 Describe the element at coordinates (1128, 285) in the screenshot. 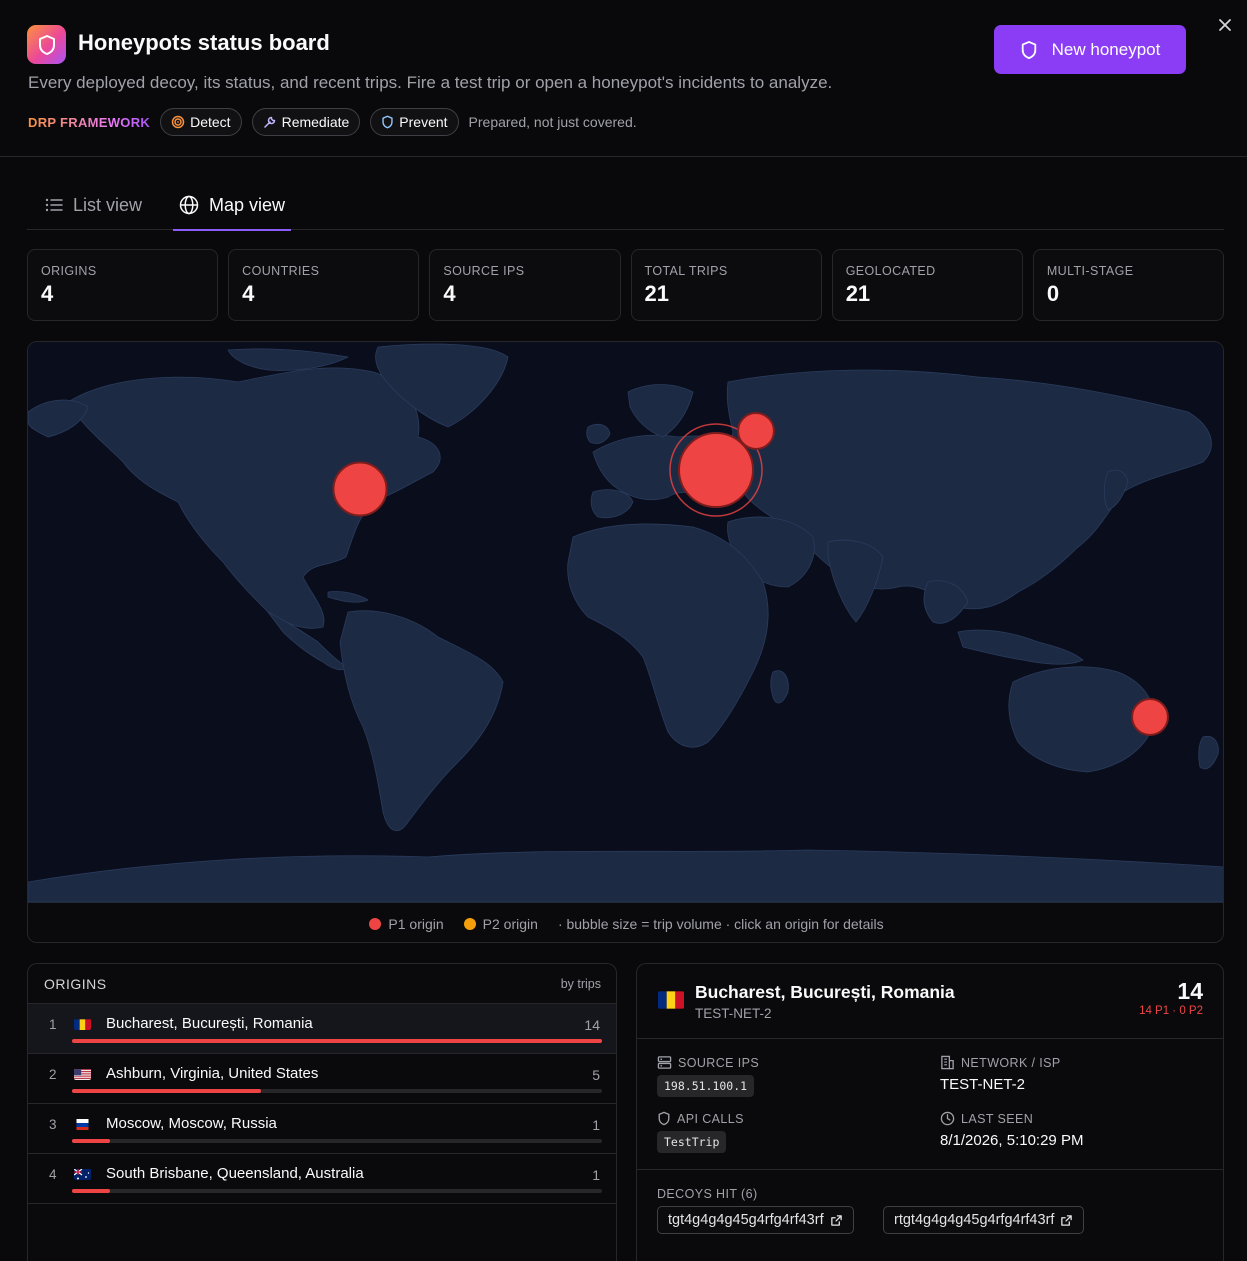

I see `stat-multi-stage: MULTI-STAGE 0` at that location.